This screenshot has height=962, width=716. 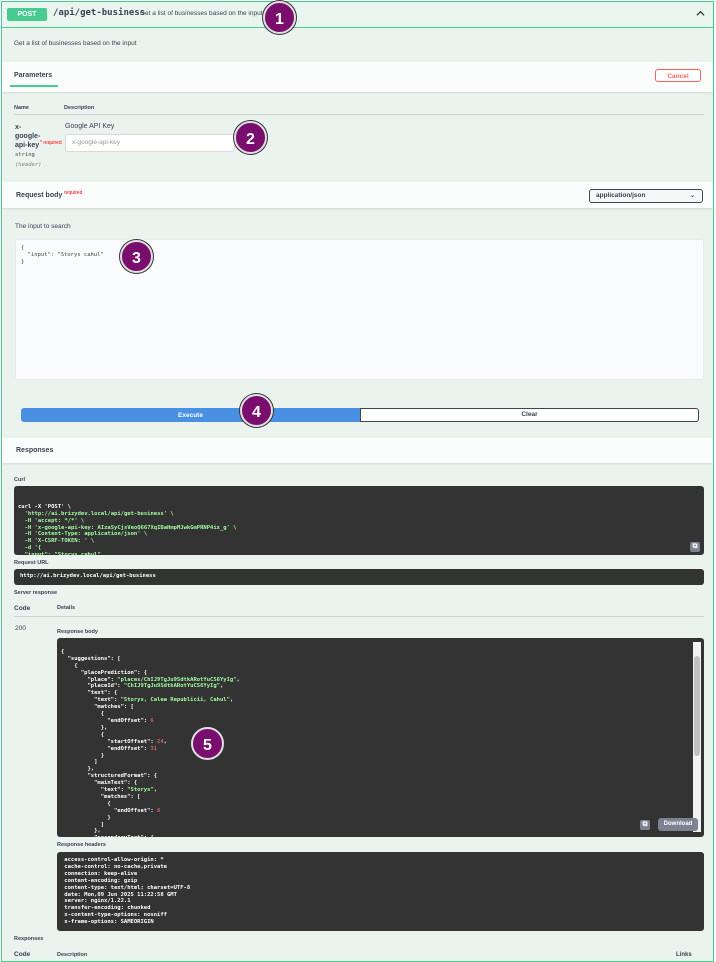 What do you see at coordinates (207, 743) in the screenshot?
I see `annotation-marker: 5` at bounding box center [207, 743].